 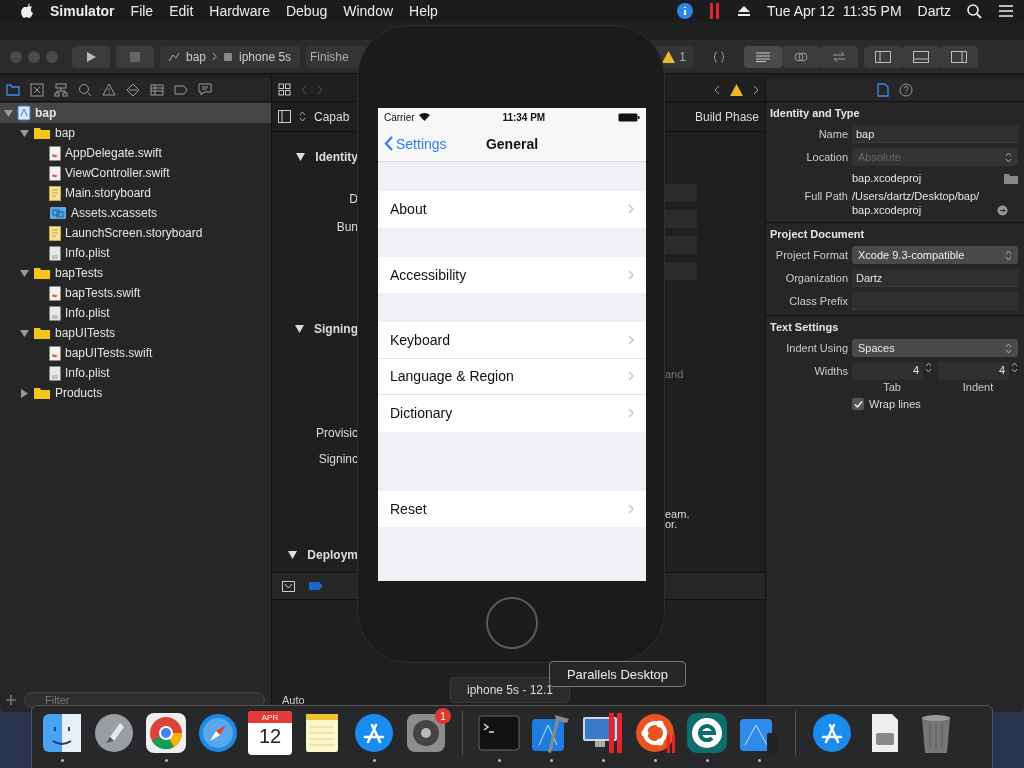 I want to click on checkbox: Wrap lines, so click(x=935, y=404).